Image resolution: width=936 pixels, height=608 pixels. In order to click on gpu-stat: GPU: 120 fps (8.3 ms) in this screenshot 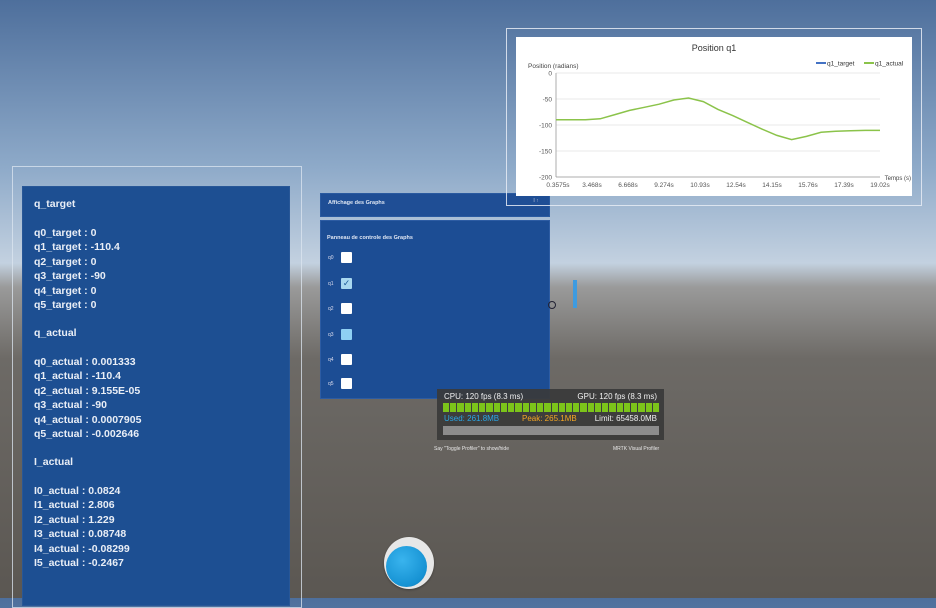, I will do `click(617, 396)`.